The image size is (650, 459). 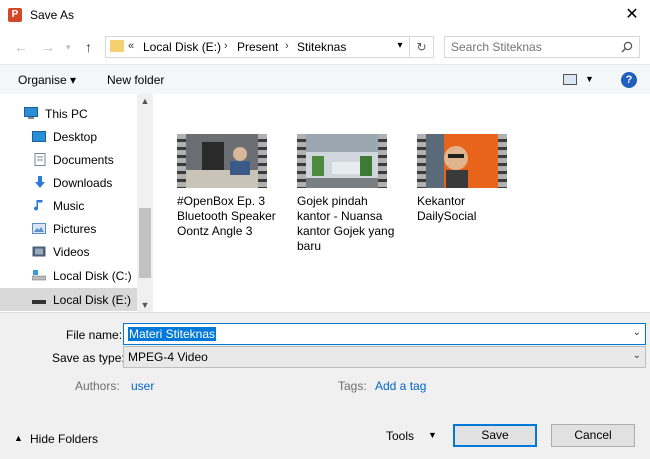 What do you see at coordinates (88, 47) in the screenshot?
I see `up-icon: ↑` at bounding box center [88, 47].